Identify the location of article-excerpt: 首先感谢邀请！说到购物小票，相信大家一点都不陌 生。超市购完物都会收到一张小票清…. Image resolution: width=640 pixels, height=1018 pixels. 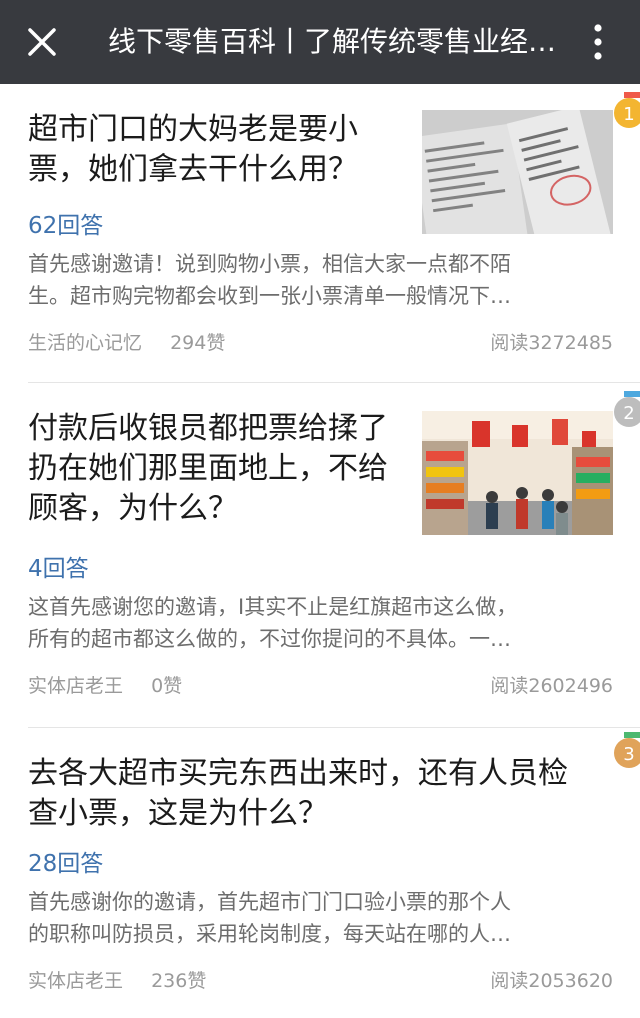
(313, 280).